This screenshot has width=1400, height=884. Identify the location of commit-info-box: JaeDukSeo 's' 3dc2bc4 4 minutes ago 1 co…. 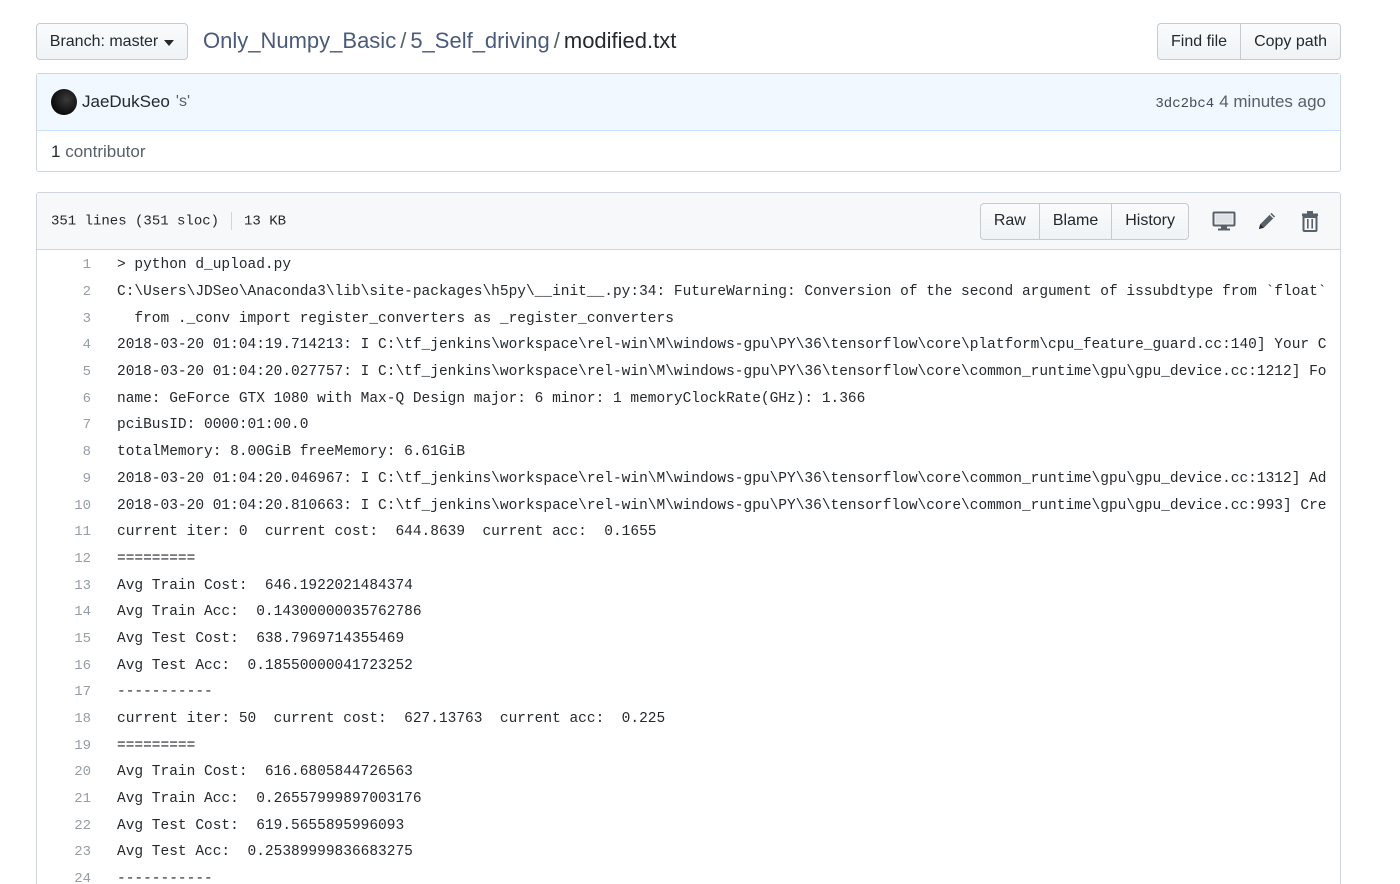
(688, 122).